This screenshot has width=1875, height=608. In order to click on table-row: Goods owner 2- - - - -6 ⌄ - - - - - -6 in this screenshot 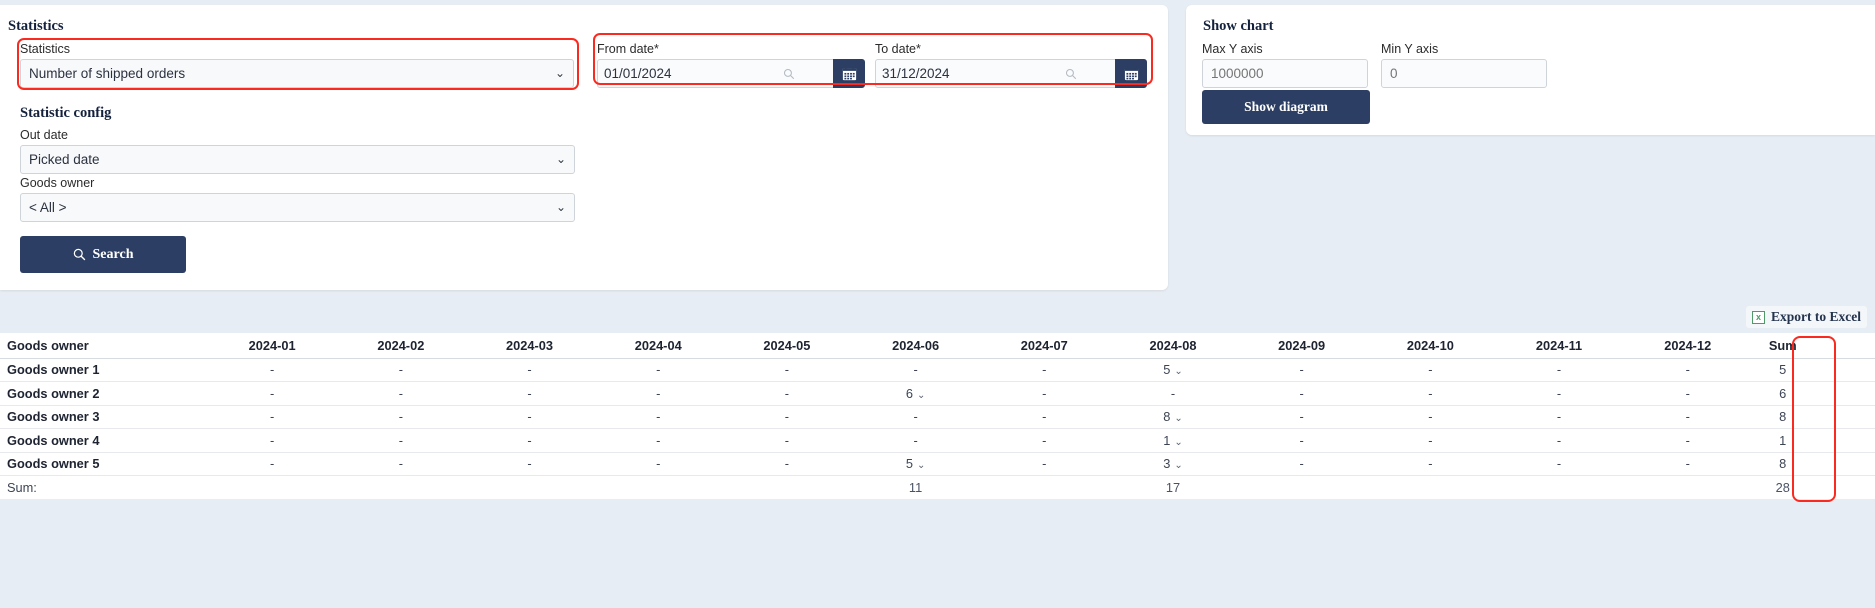, I will do `click(937, 393)`.